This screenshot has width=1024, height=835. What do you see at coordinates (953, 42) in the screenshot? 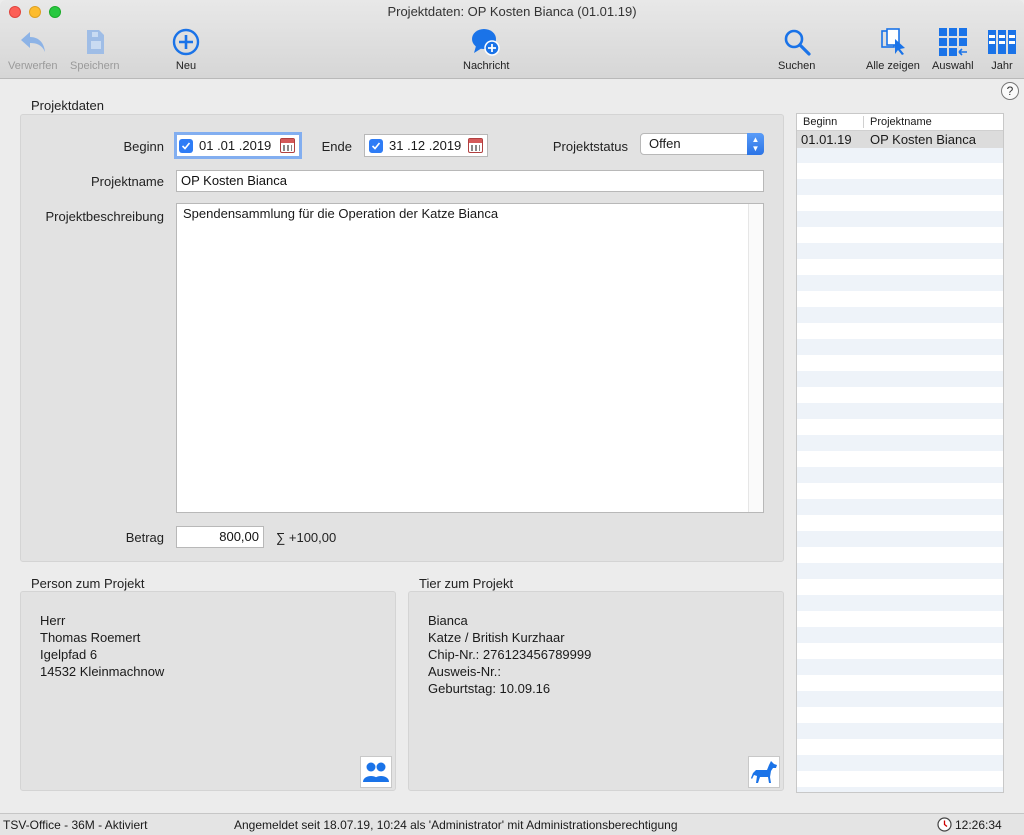
I see `grid-select-icon` at bounding box center [953, 42].